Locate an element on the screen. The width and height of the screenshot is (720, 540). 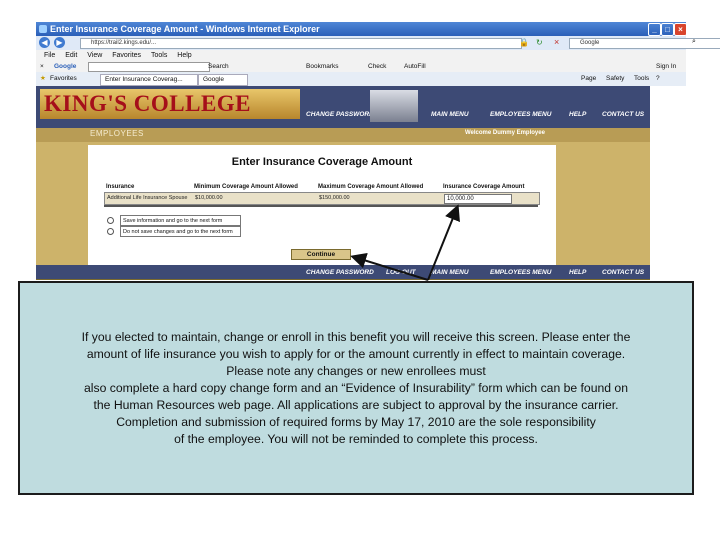
toolbar-search-button: Search is located at coordinates (218, 66).